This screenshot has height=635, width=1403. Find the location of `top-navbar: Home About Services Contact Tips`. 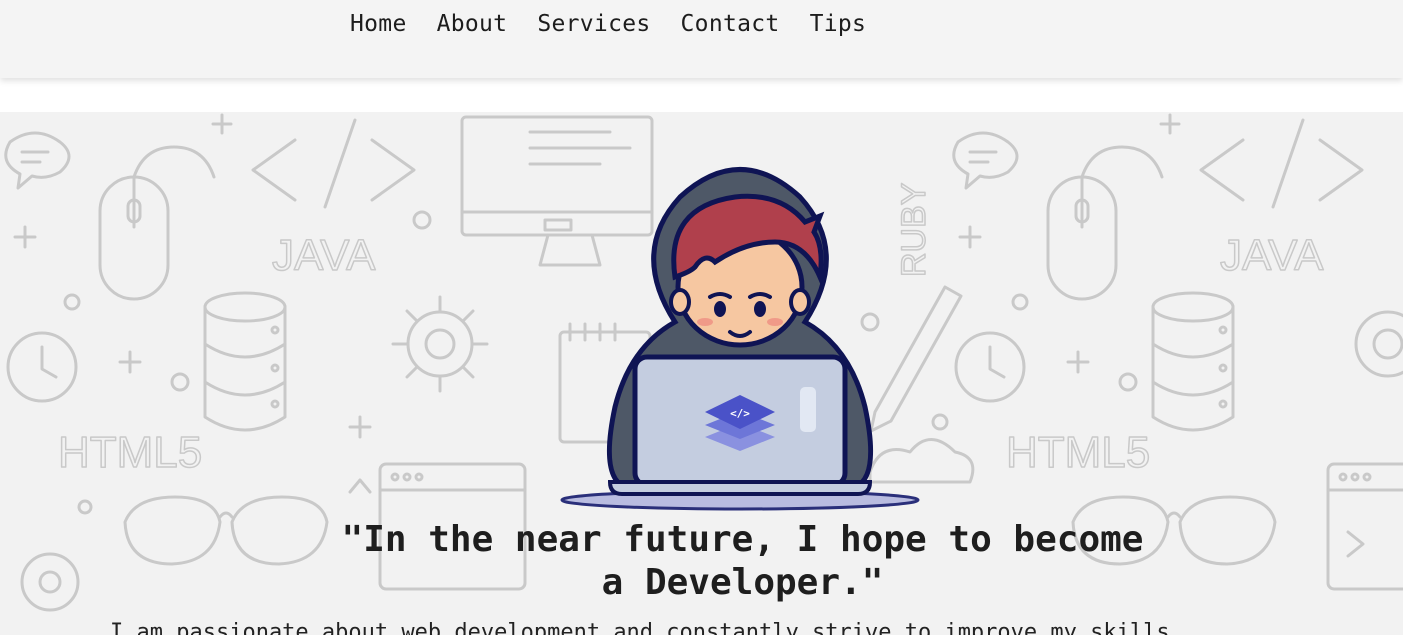

top-navbar: Home About Services Contact Tips is located at coordinates (701, 39).